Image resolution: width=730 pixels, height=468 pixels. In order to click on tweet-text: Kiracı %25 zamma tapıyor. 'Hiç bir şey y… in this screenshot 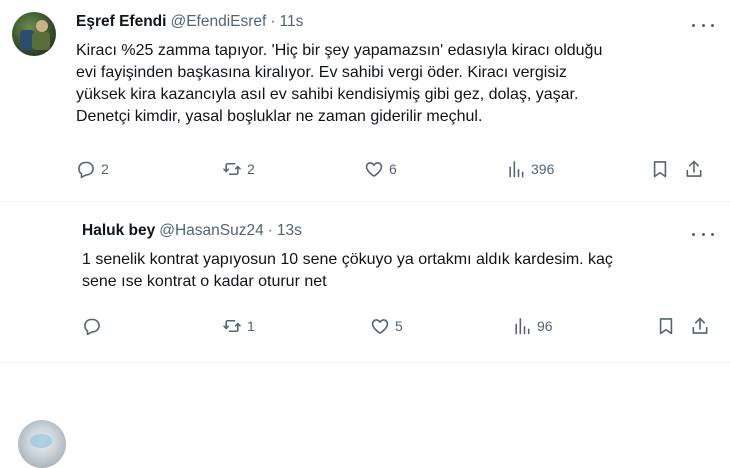, I will do `click(339, 83)`.